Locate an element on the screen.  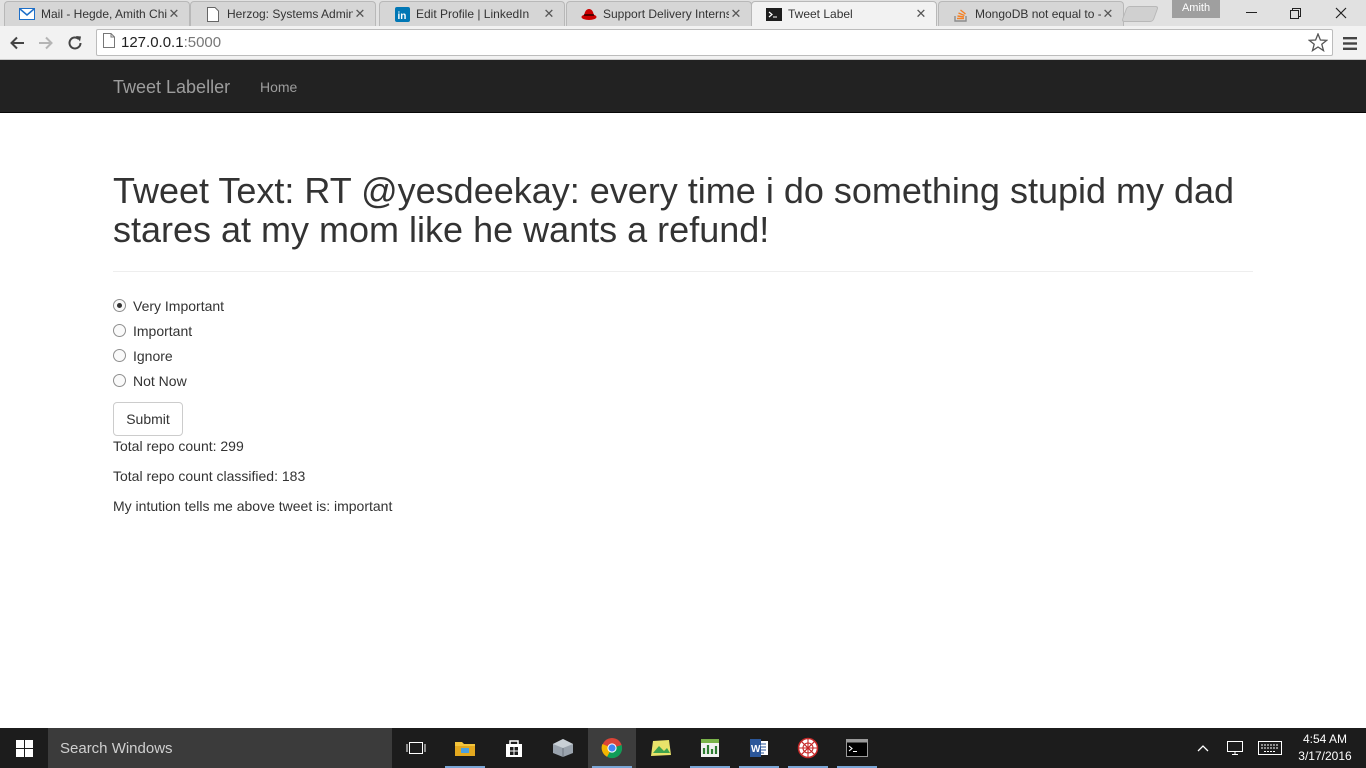
minimize-icon is located at coordinates (1251, 13).